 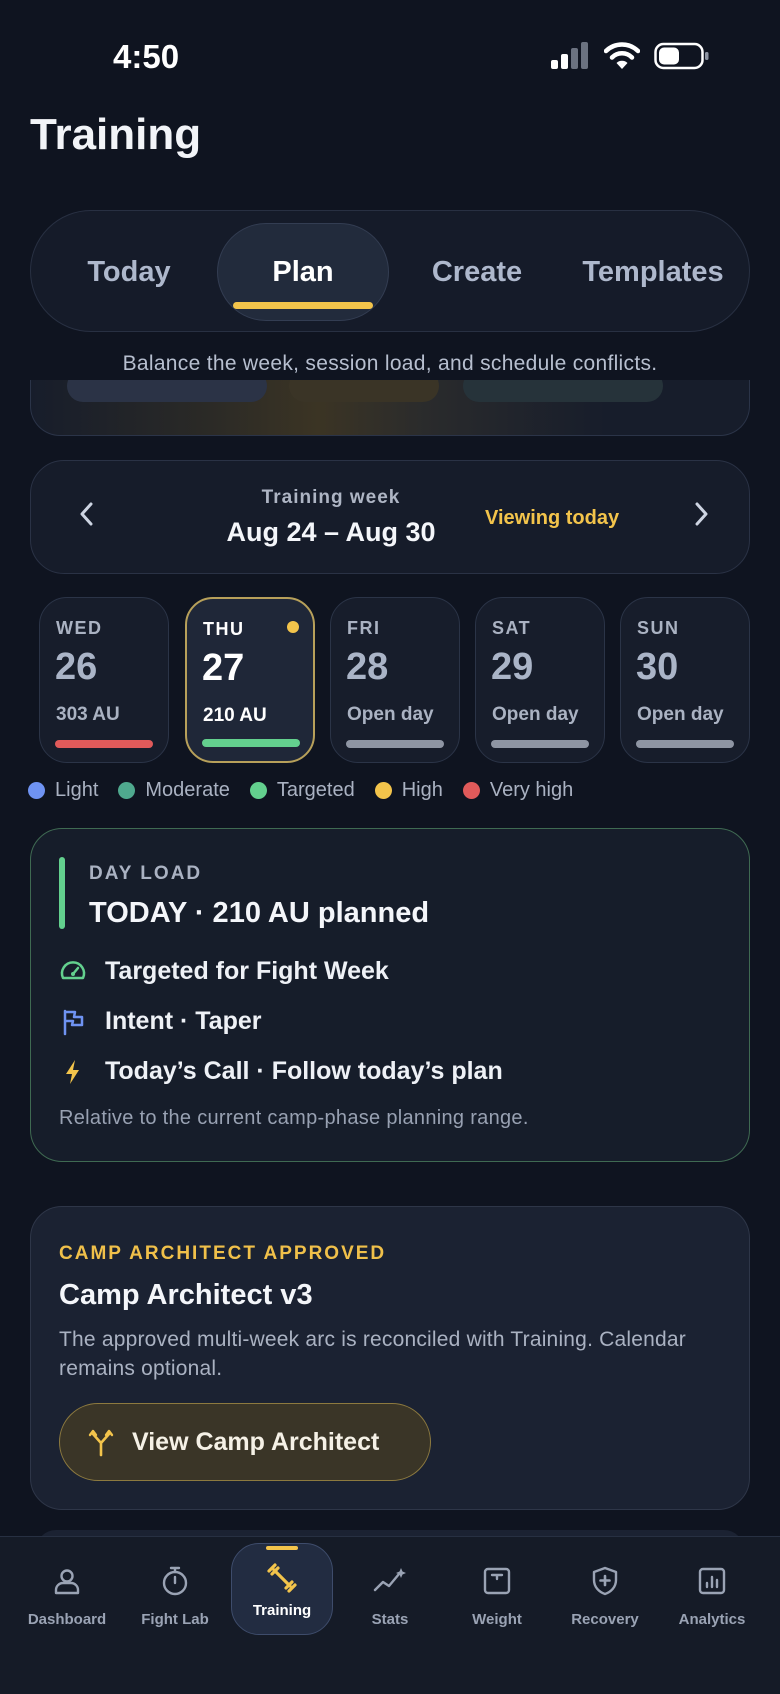 I want to click on day-card-thu: THU 27 210 AU, so click(x=250, y=680).